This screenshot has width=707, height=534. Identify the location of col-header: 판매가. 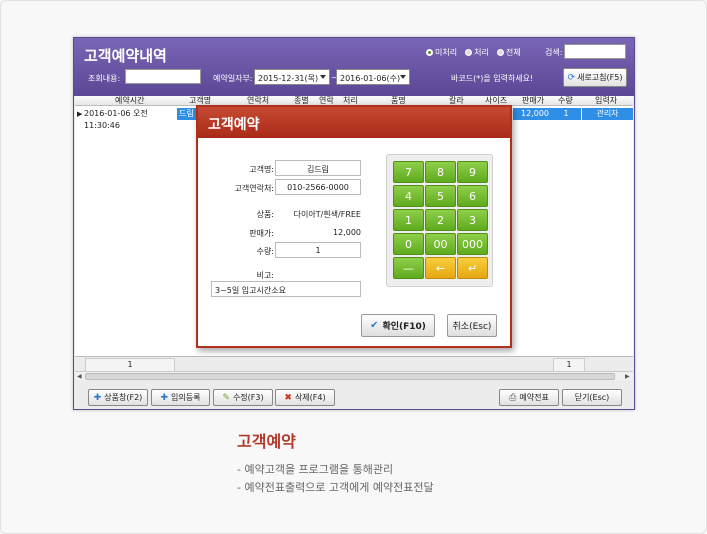
(533, 101).